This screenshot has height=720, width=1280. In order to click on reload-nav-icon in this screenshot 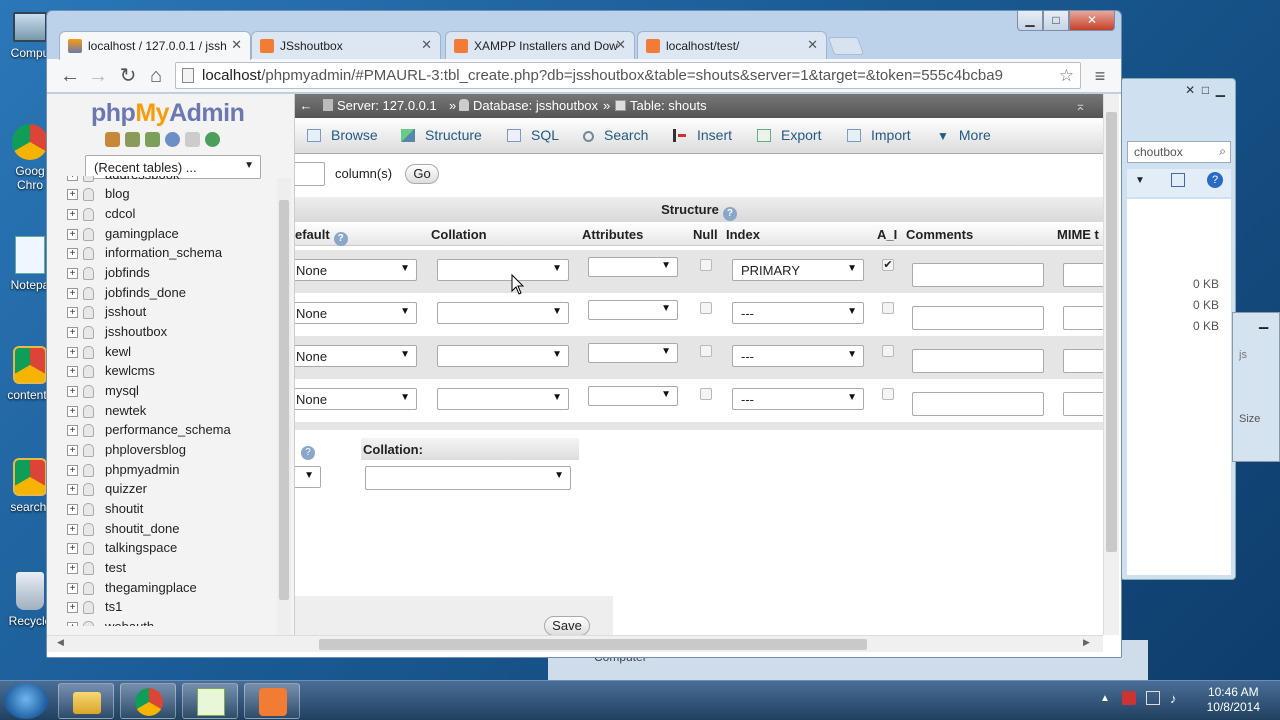, I will do `click(212, 139)`.